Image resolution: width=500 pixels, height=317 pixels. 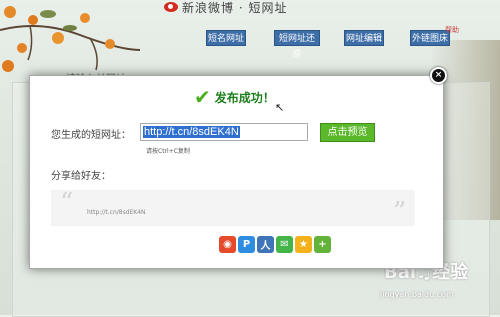 I want to click on preview-button: 点击预览, so click(x=347, y=132).